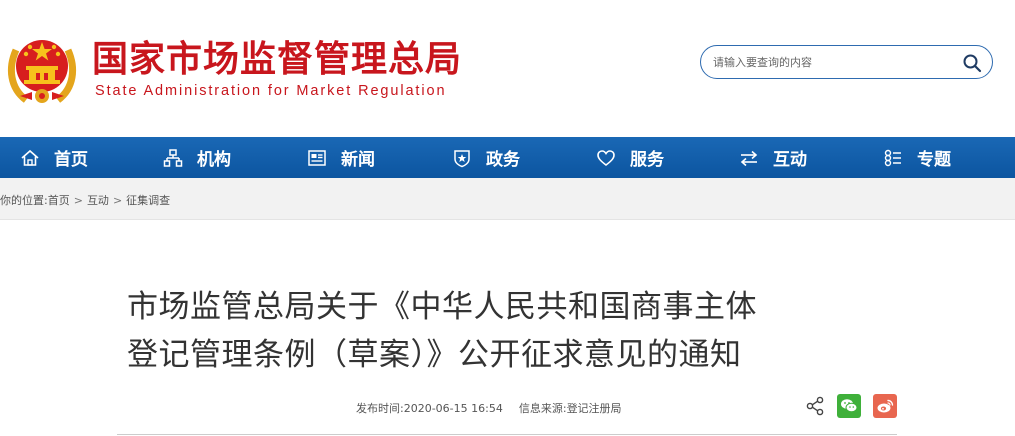  What do you see at coordinates (71, 160) in the screenshot?
I see `nav-label: 首页` at bounding box center [71, 160].